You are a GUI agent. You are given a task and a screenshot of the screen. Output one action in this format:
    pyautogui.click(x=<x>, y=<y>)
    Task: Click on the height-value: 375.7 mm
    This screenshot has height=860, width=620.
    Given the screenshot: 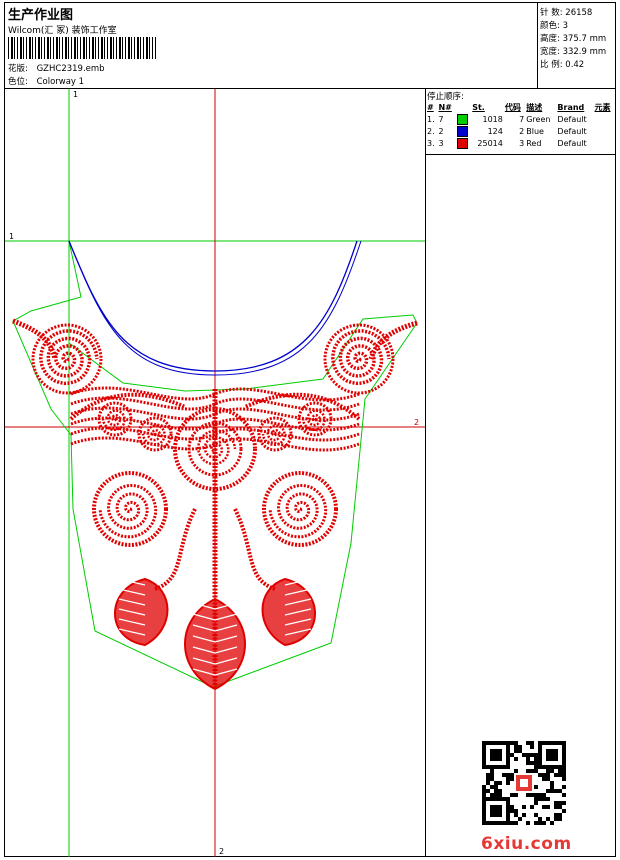 What is the action you would take?
    pyautogui.click(x=584, y=39)
    